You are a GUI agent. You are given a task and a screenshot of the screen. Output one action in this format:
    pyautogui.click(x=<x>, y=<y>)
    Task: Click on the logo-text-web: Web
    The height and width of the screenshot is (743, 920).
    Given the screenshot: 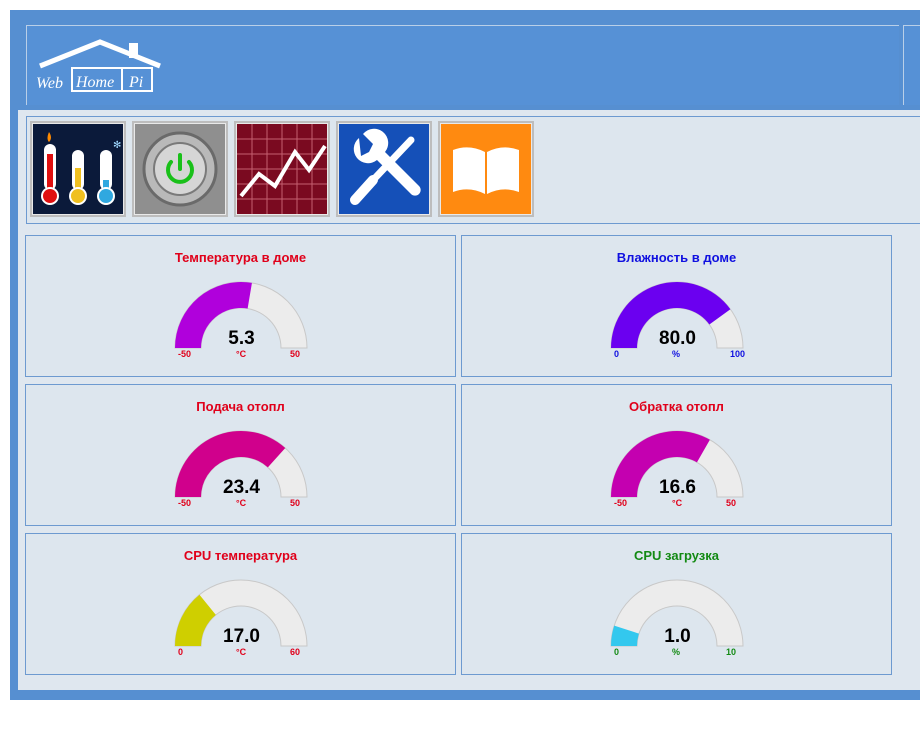 What is the action you would take?
    pyautogui.click(x=49, y=83)
    